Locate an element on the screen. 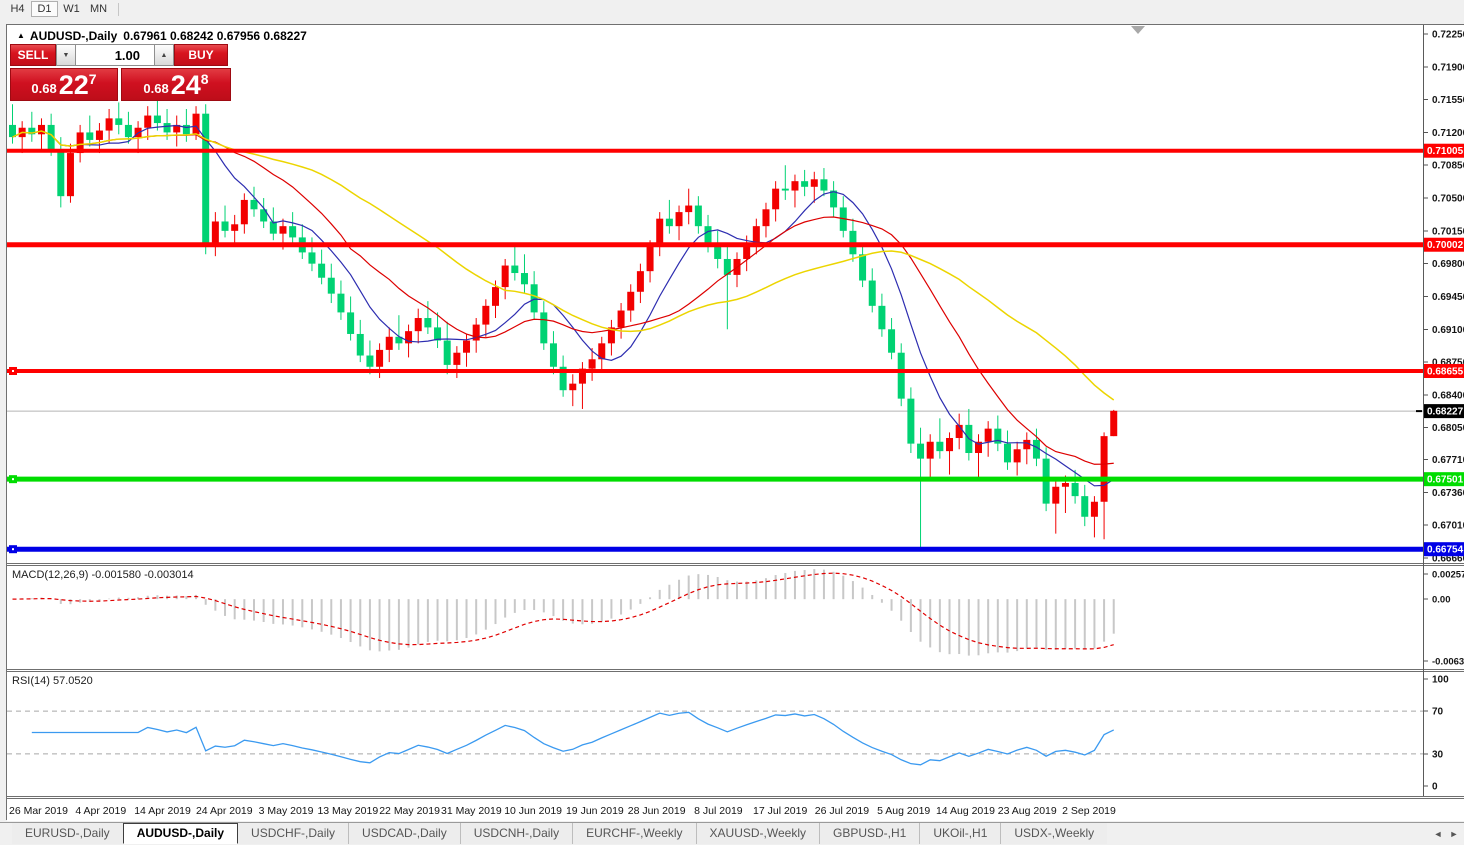 This screenshot has height=845, width=1464. timeframe-toolbar: H4D1W1MN is located at coordinates (732, 9).